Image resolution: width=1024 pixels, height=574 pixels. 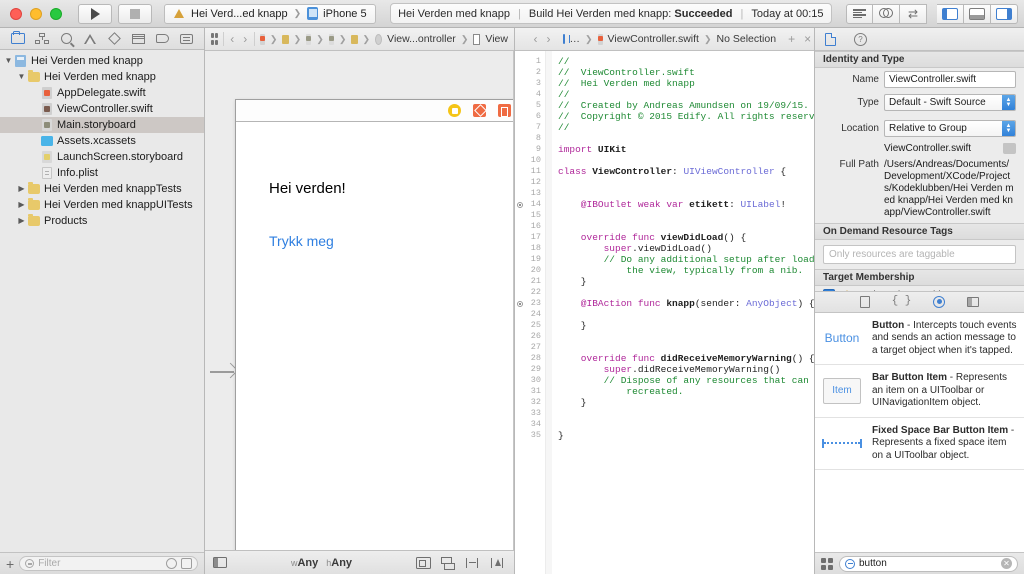 What do you see at coordinates (270, 13) in the screenshot?
I see `scheme-selector: Hei Verd...ed knapp ❯ iPhone 5` at bounding box center [270, 13].